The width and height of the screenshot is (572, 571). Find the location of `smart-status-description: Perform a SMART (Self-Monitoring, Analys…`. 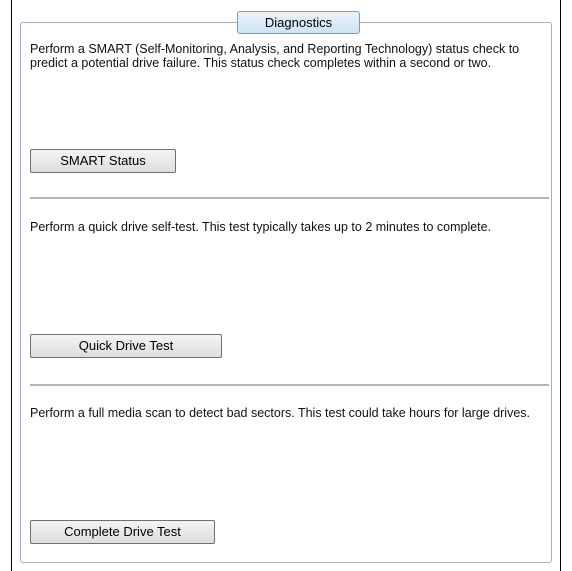

smart-status-description: Perform a SMART (Self-Monitoring, Analys… is located at coordinates (275, 56).